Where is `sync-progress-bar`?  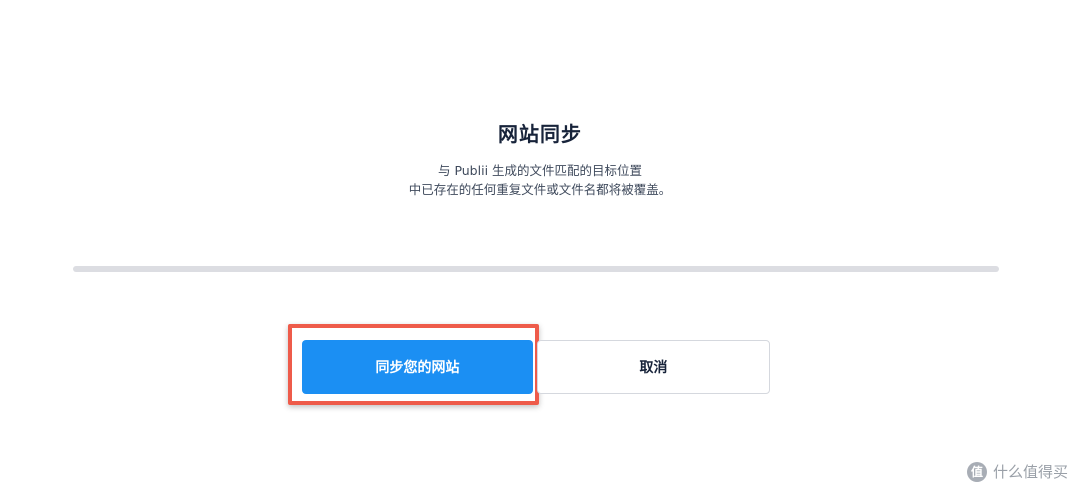
sync-progress-bar is located at coordinates (536, 269).